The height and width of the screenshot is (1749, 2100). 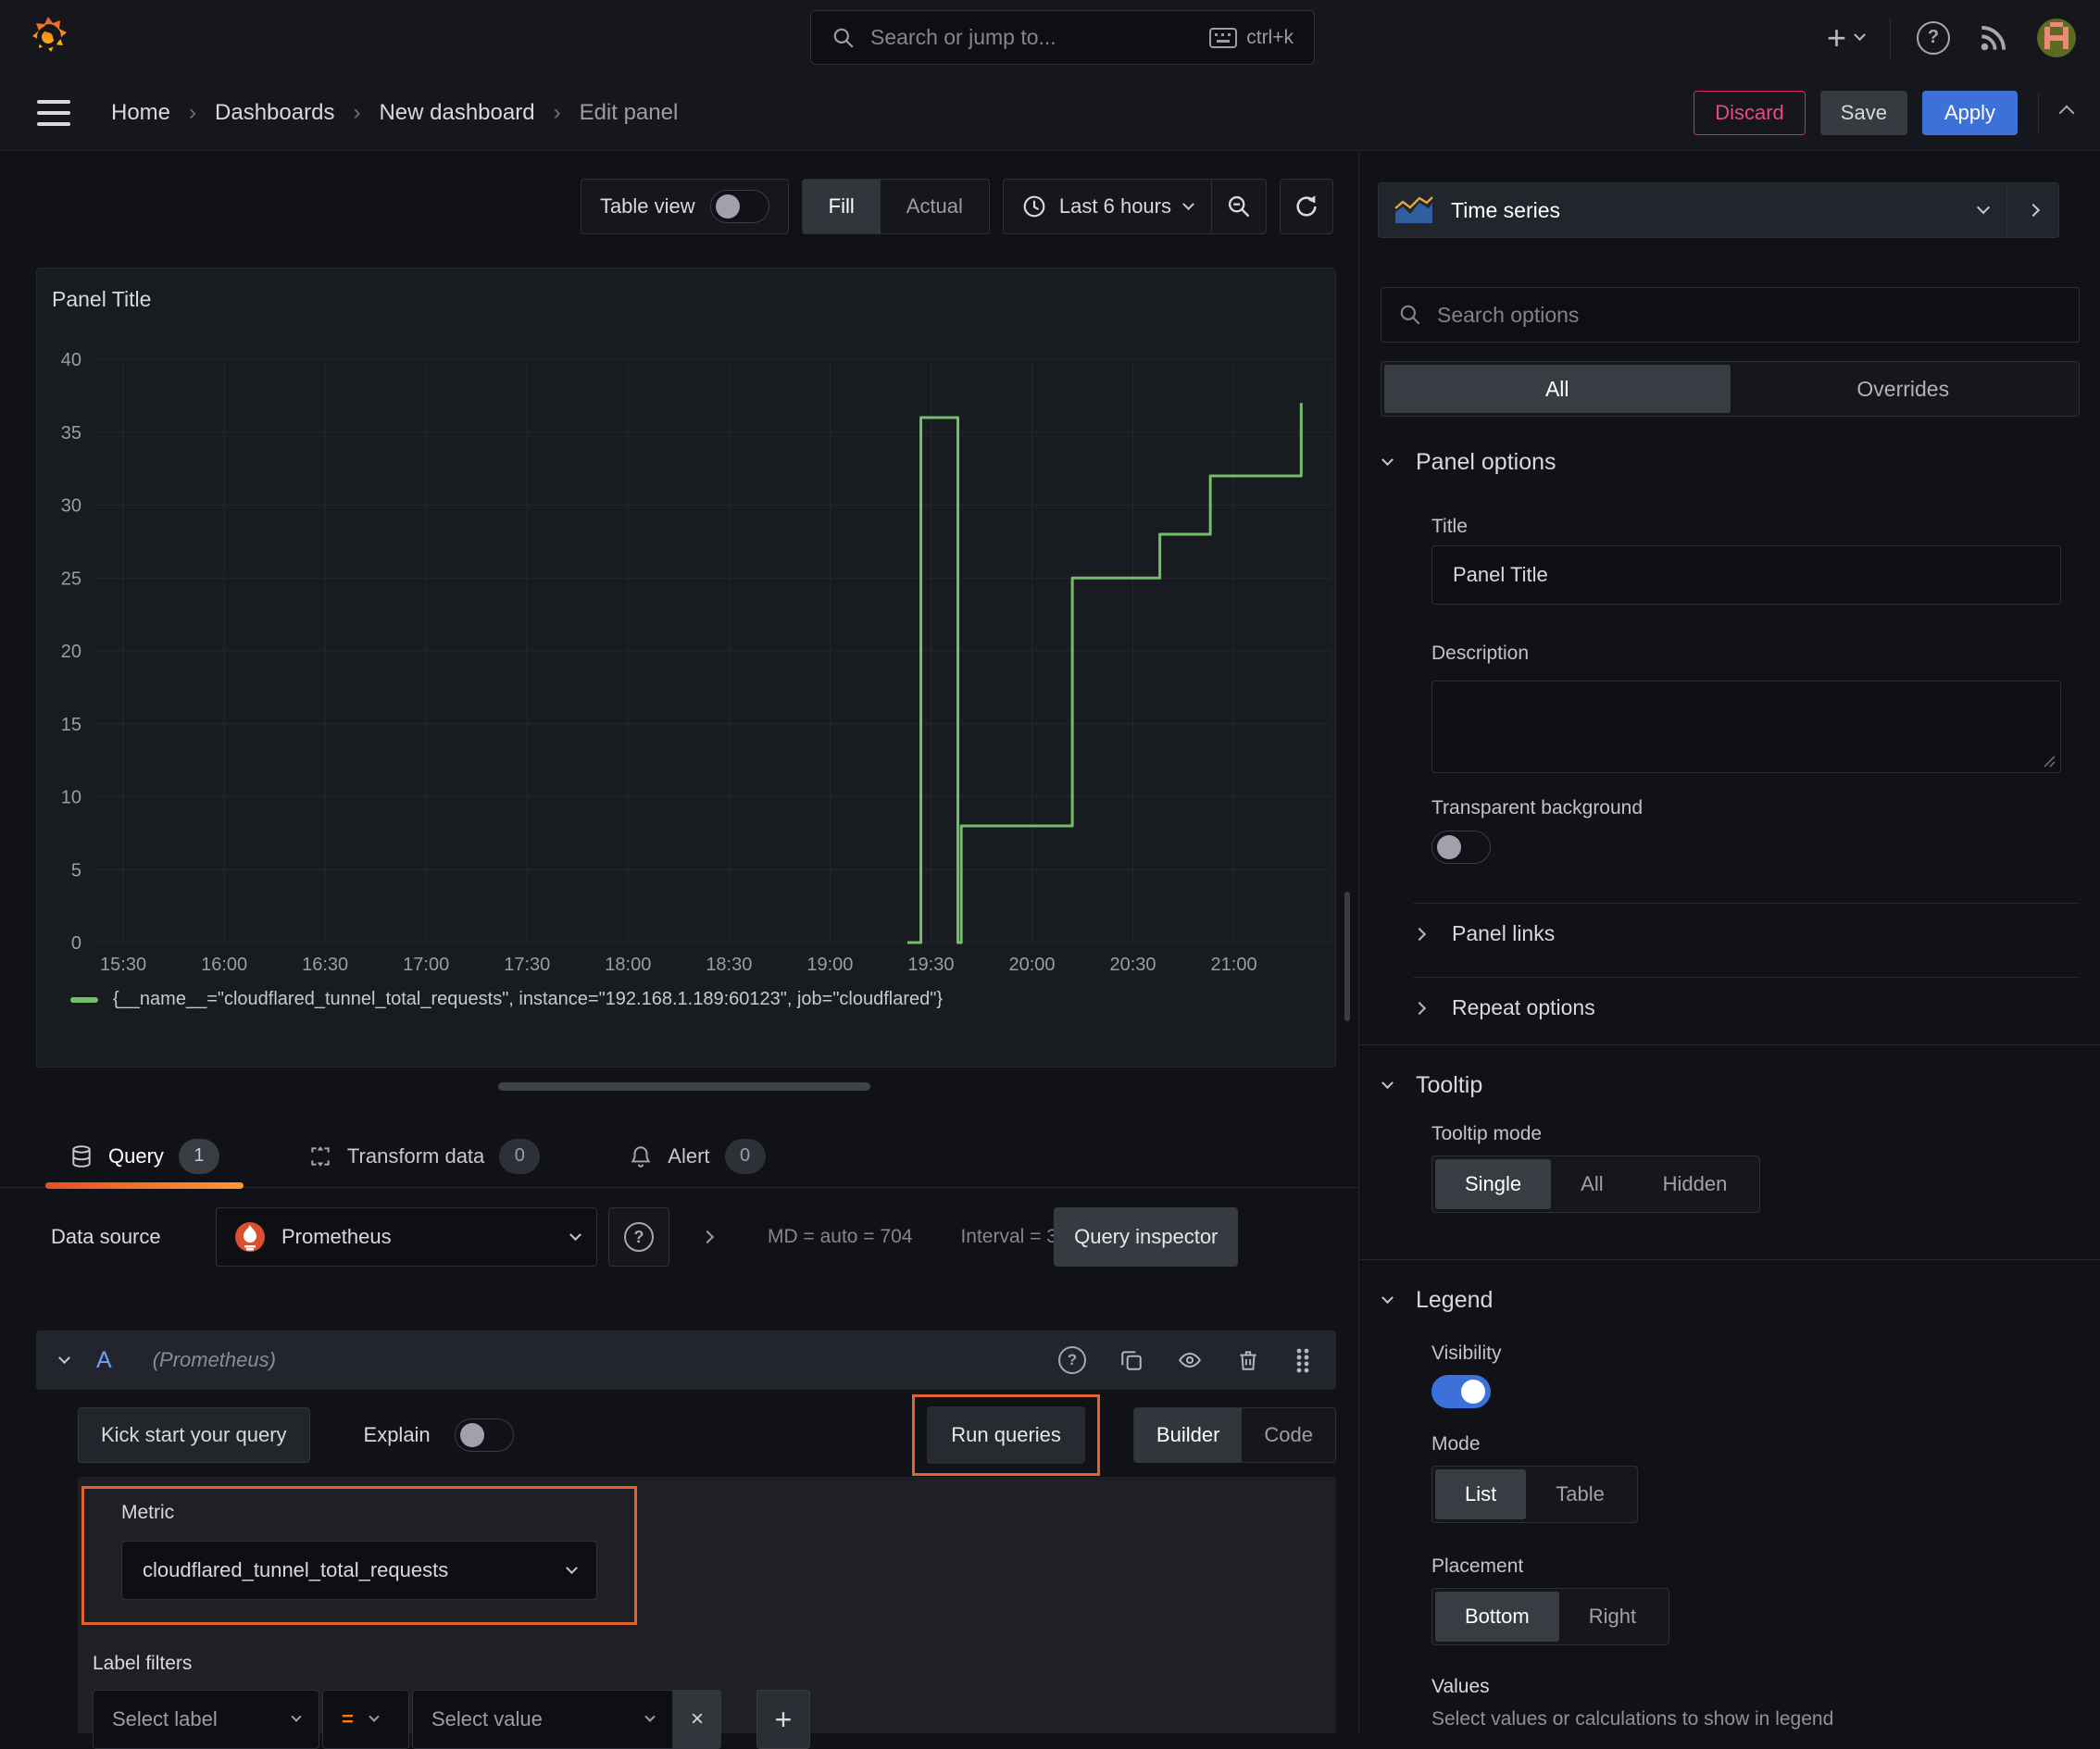 I want to click on explain-label: Explain, so click(x=397, y=1434).